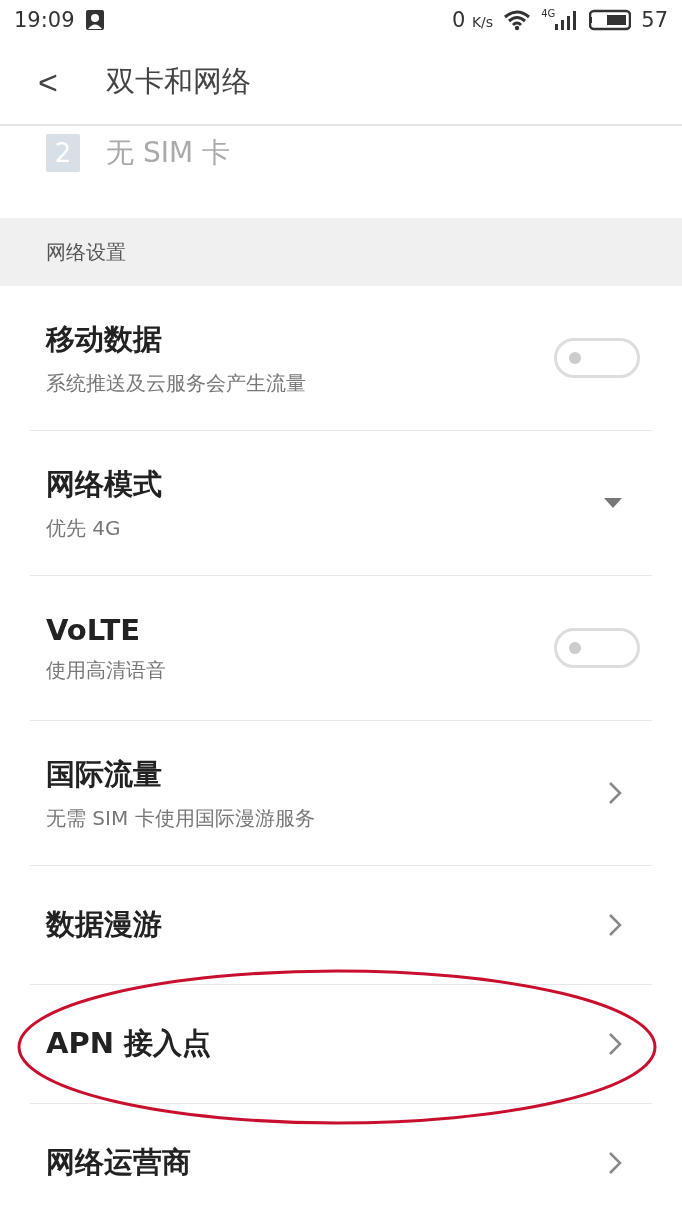 The width and height of the screenshot is (682, 1212). Describe the element at coordinates (176, 383) in the screenshot. I see `setting-subtitle: 系统推送及云服务会产生流量` at that location.